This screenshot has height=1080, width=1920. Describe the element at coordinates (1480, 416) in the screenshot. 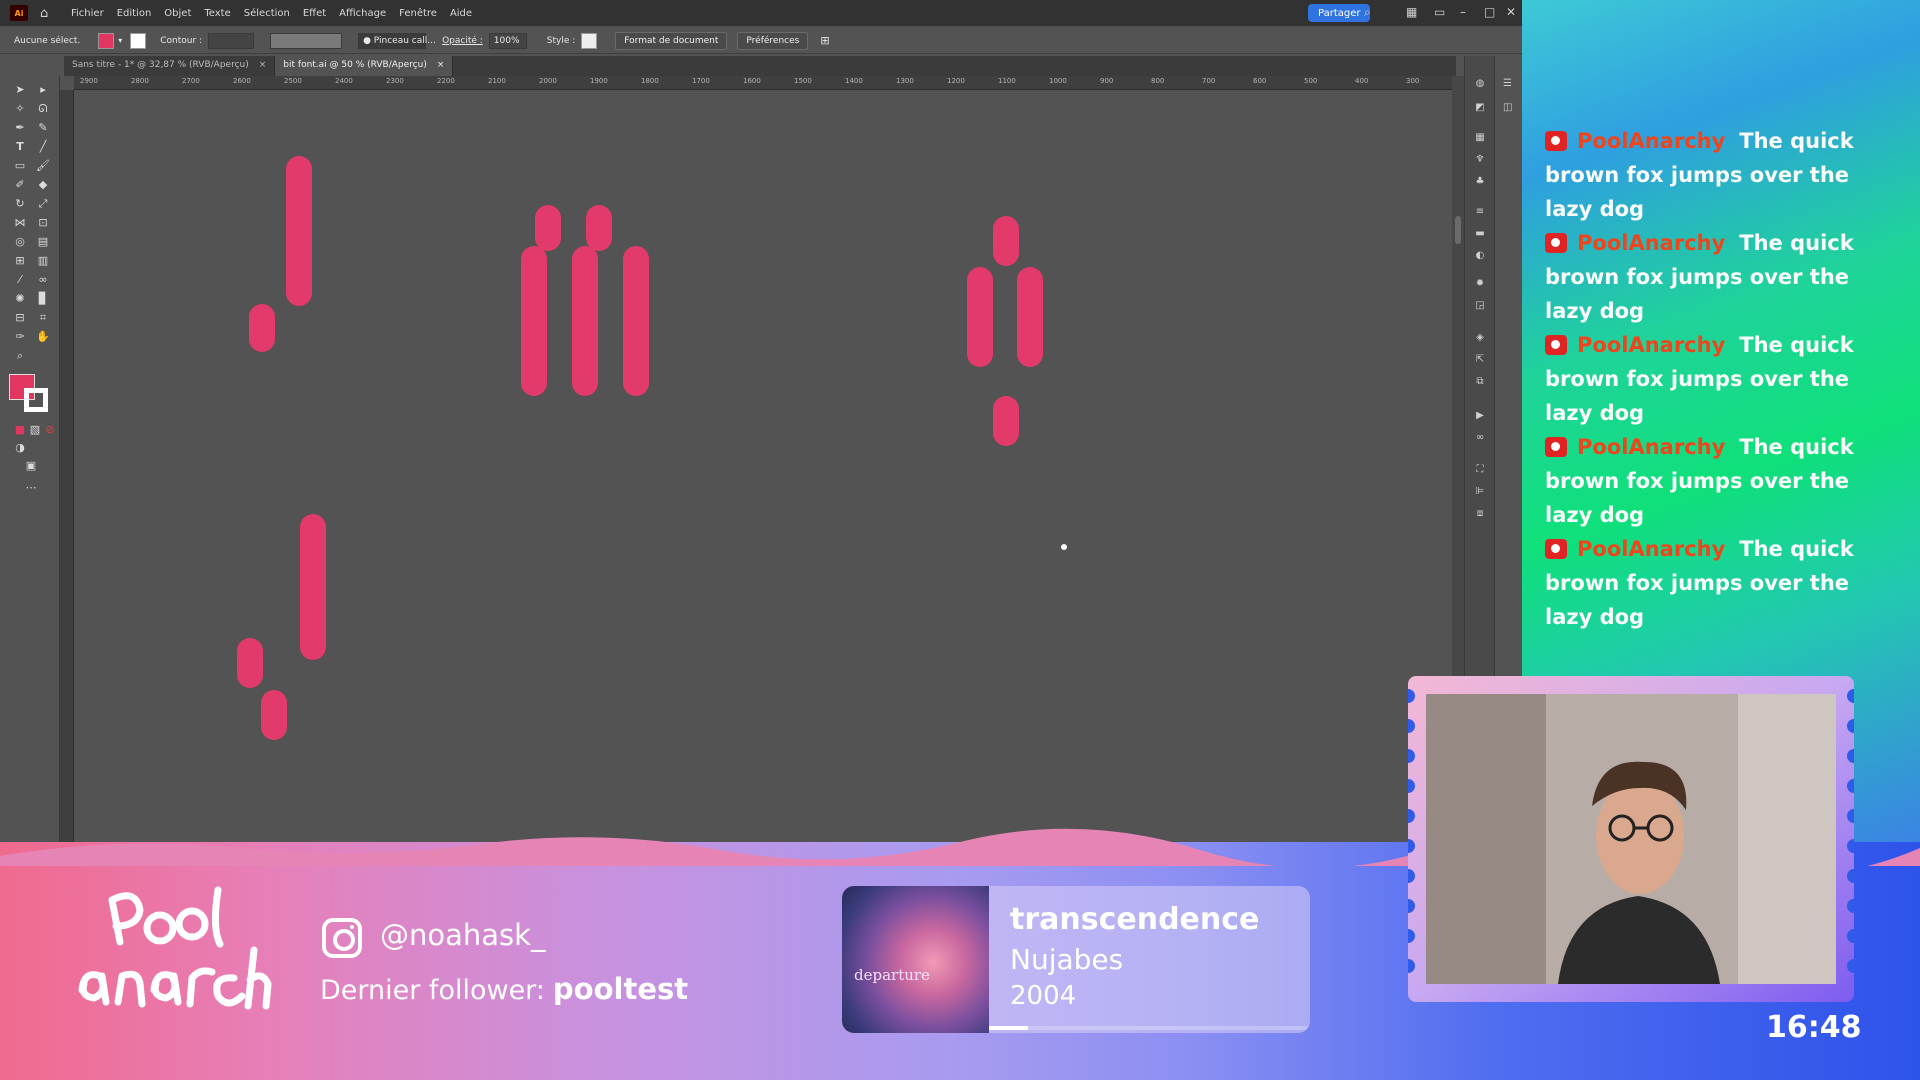

I see `actions-icon: ▶` at that location.